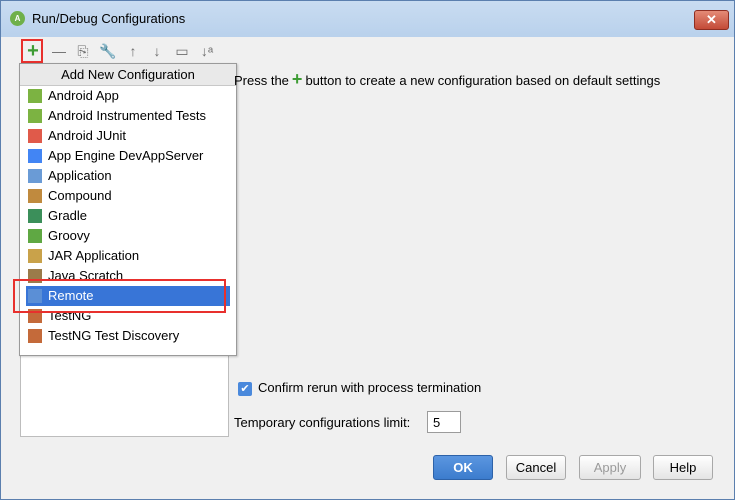  I want to click on menu-item-jar-application: JAR Application, so click(128, 256).